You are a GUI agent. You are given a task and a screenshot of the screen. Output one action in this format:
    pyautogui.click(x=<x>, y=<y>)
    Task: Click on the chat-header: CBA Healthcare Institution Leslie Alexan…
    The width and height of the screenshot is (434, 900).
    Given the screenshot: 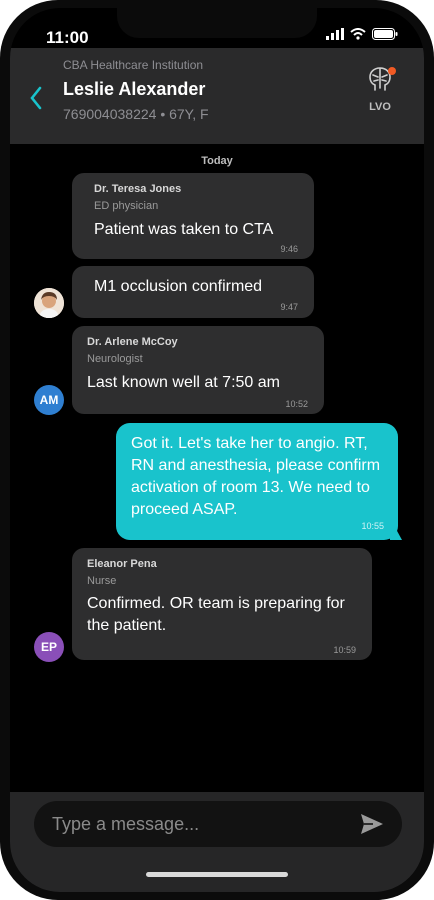 What is the action you would take?
    pyautogui.click(x=217, y=96)
    